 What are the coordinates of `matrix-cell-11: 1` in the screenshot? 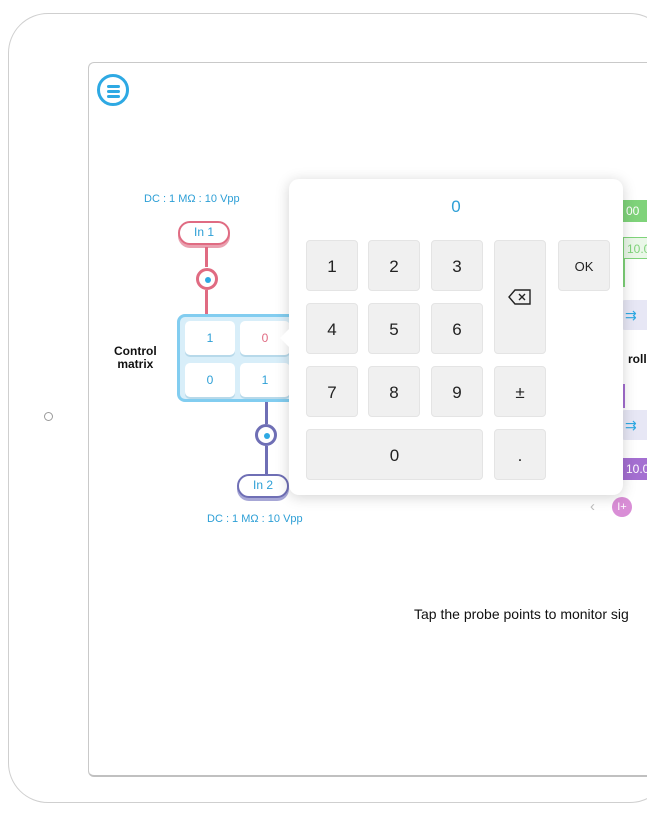 It's located at (210, 338).